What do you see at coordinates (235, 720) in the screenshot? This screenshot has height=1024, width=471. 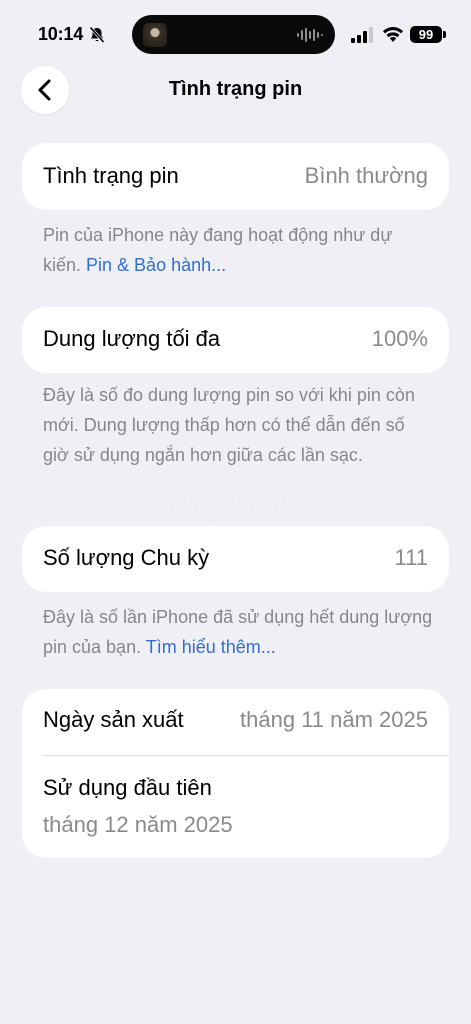 I see `manufacture-date-row: Ngày sản xuất tháng 11 năm 2025` at bounding box center [235, 720].